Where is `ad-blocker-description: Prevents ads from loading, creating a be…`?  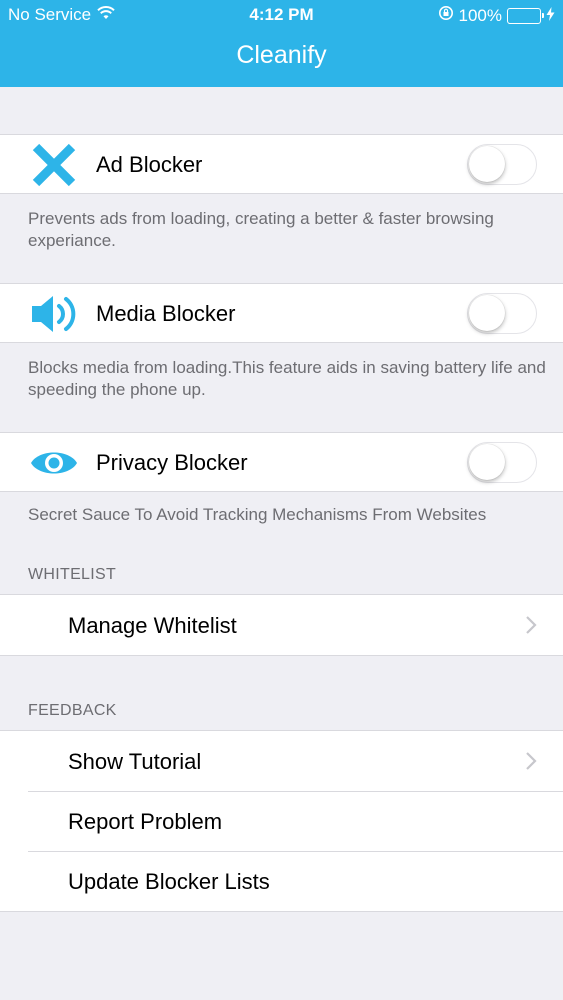
ad-blocker-description: Prevents ads from loading, creating a be… is located at coordinates (261, 229).